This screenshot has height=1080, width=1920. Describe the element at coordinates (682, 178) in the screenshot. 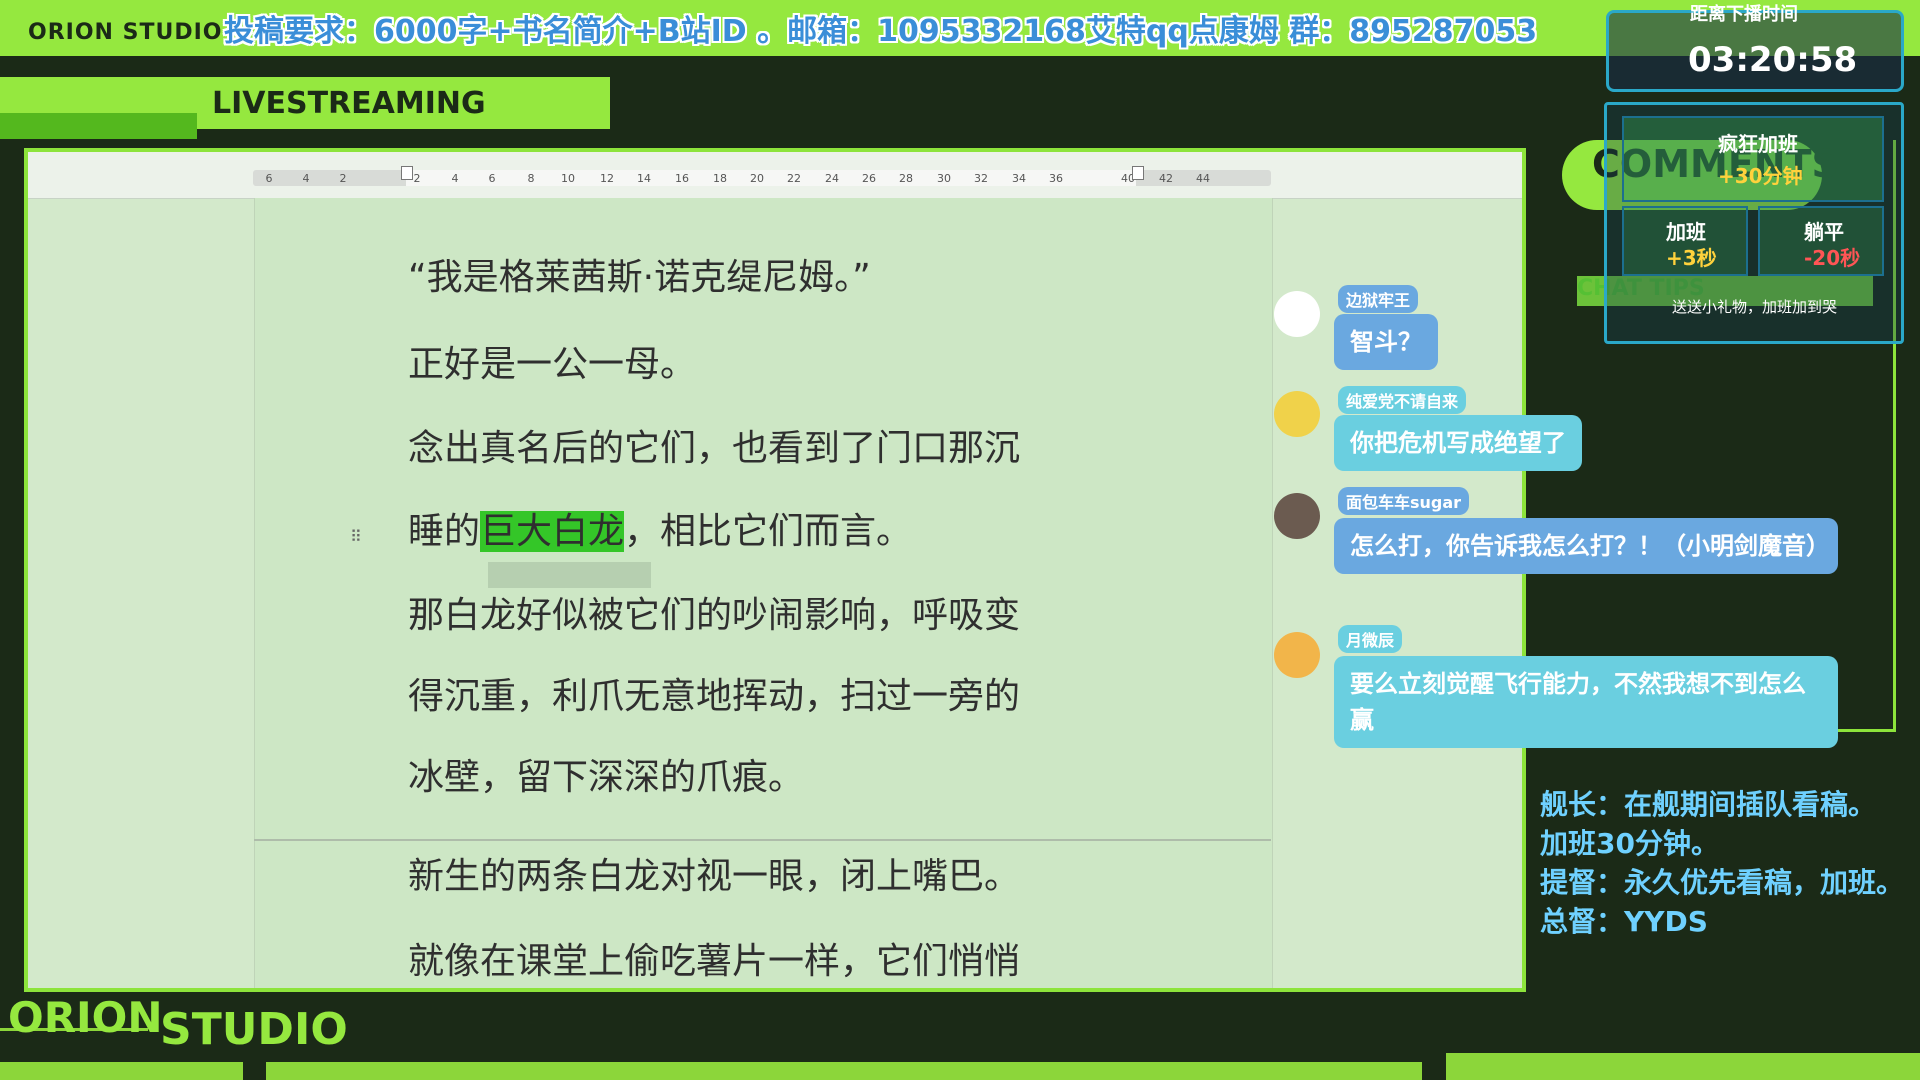

I see `ruler-tick-label: 16` at that location.